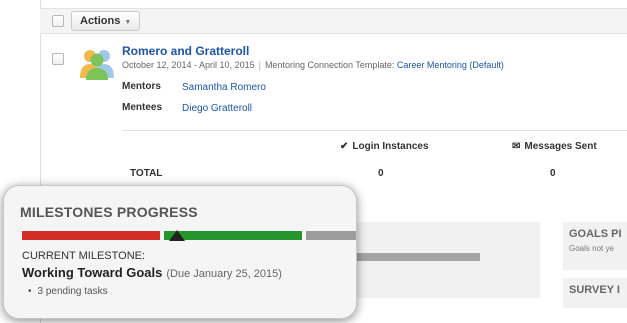 The height and width of the screenshot is (323, 627). What do you see at coordinates (100, 21) in the screenshot?
I see `actions-button-label: Actions` at bounding box center [100, 21].